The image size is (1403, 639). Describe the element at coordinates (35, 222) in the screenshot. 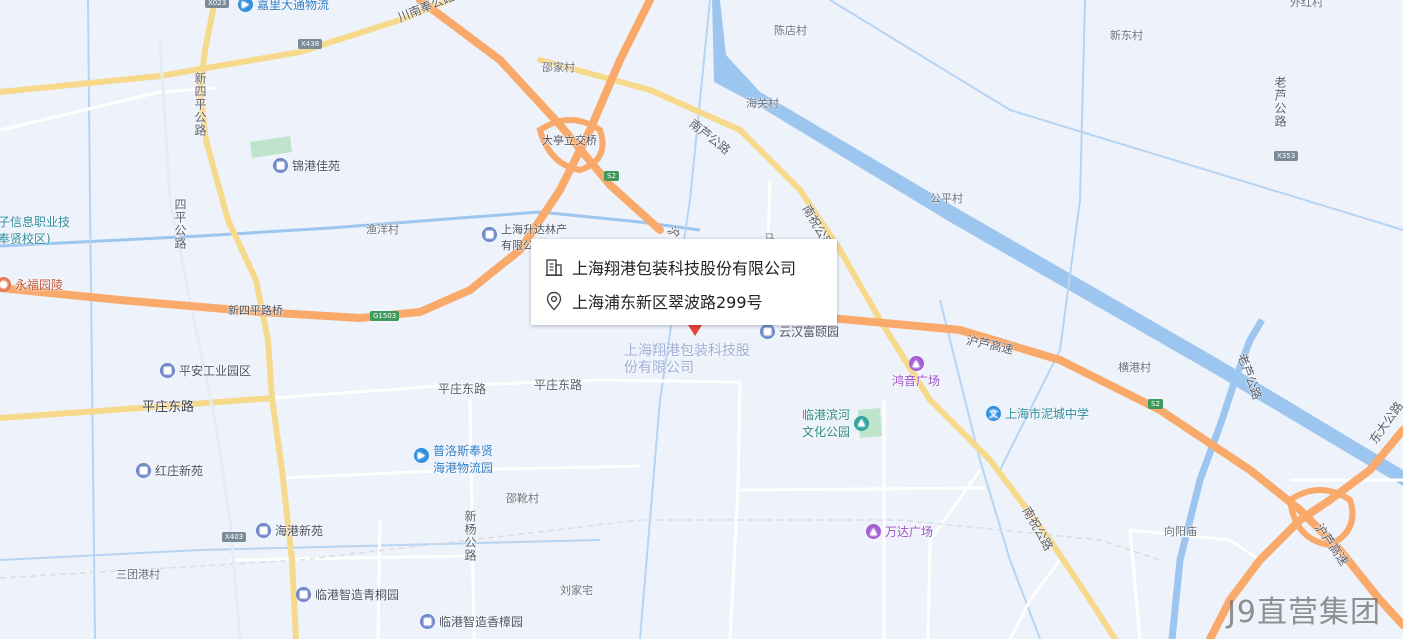

I see `poi-label-line1: 子信息职业技` at that location.